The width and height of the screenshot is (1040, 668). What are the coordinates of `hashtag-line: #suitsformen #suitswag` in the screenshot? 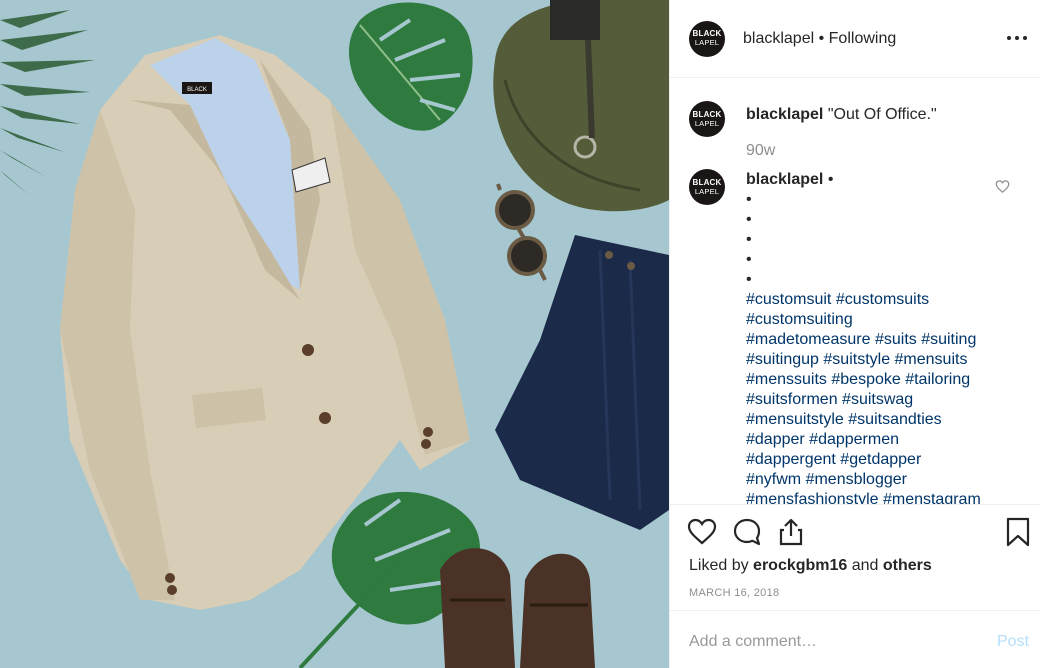 It's located at (881, 400).